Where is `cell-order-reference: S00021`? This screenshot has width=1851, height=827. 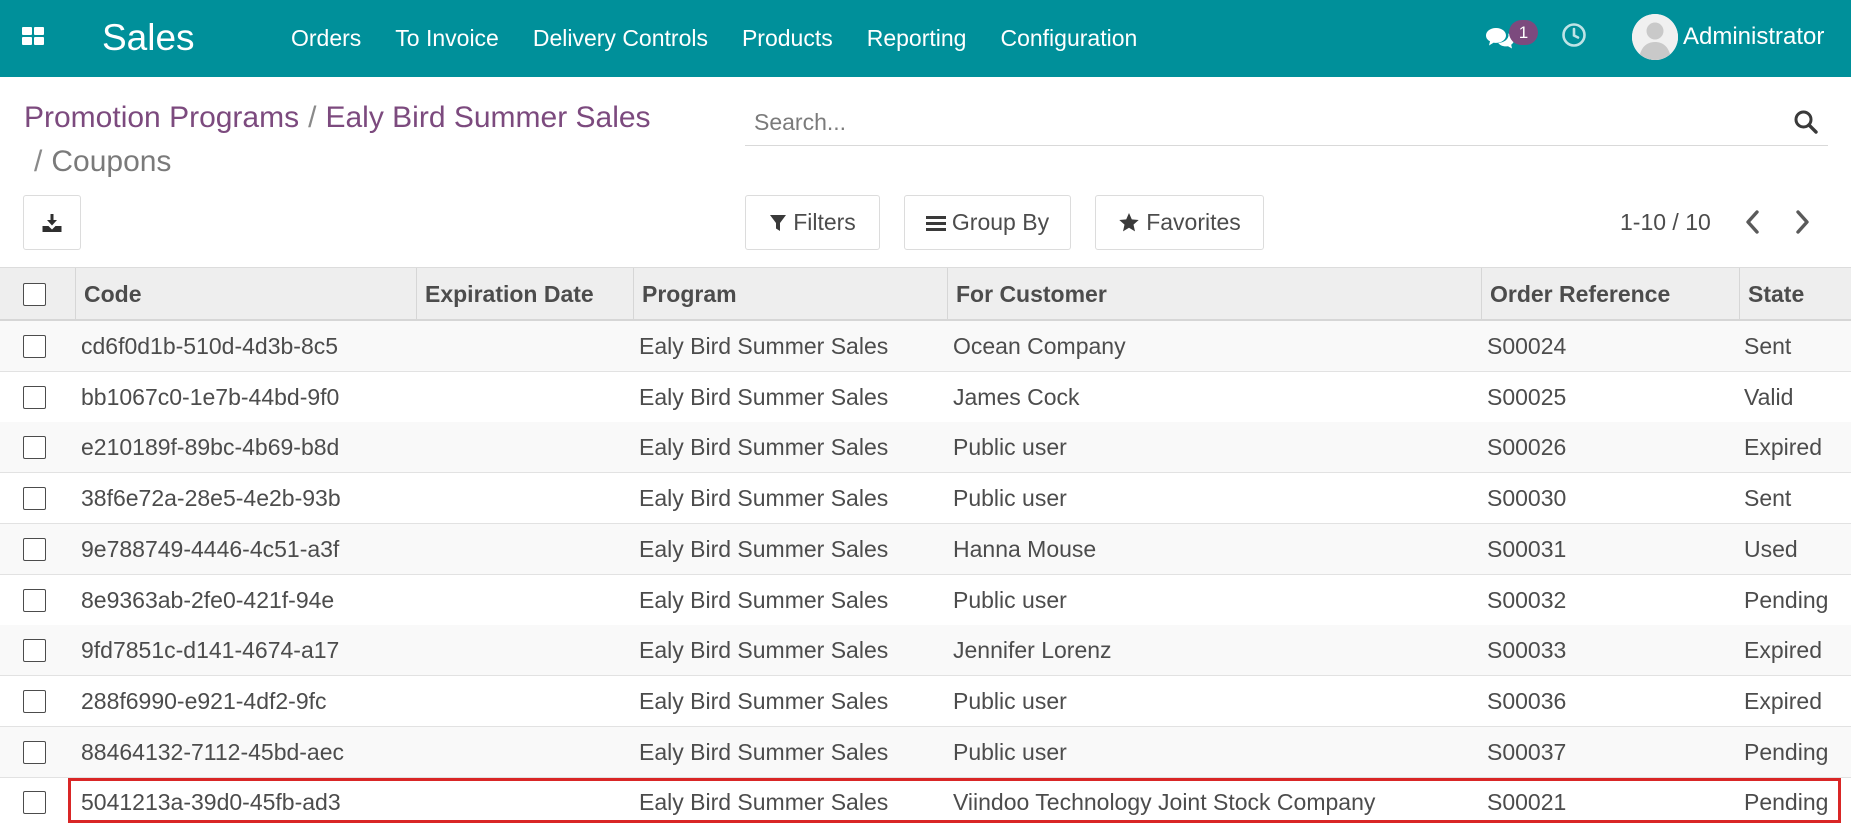 cell-order-reference: S00021 is located at coordinates (1527, 802).